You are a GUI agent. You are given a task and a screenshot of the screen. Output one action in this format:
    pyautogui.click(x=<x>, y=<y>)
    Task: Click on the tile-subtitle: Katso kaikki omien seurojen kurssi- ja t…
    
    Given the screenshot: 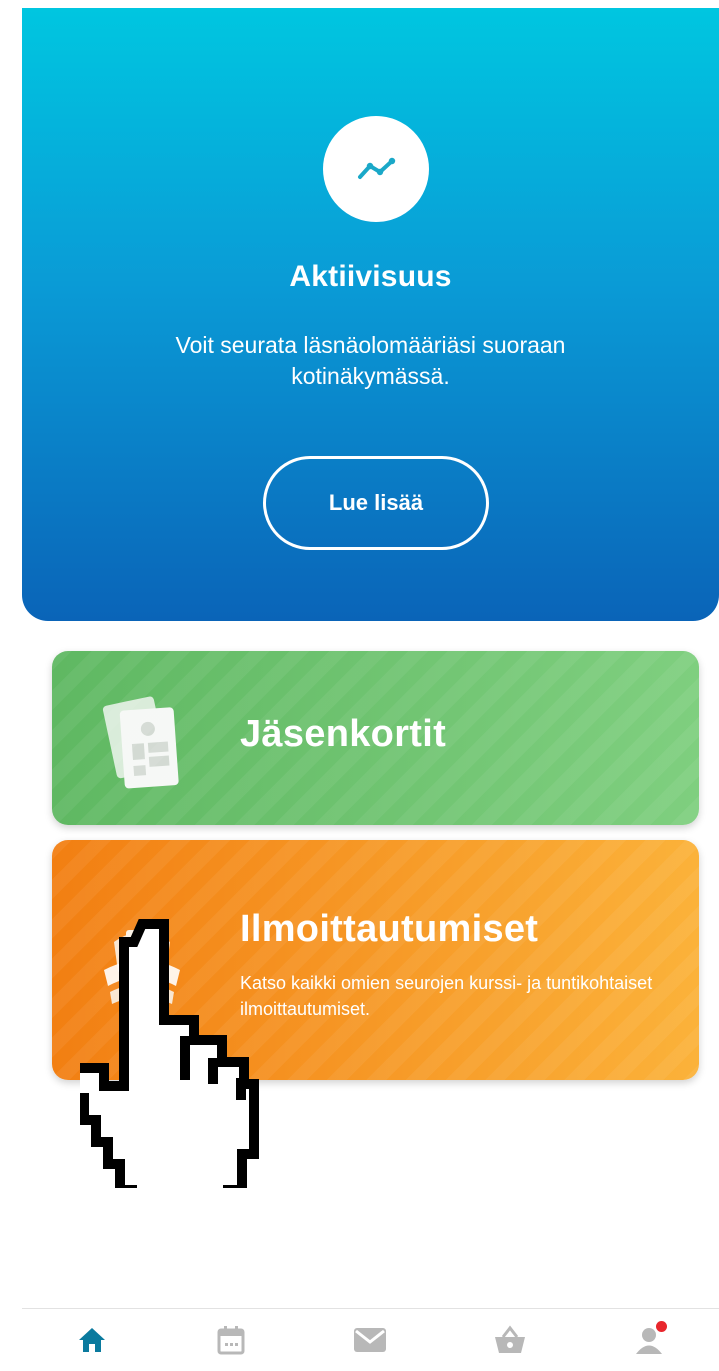 What is the action you would take?
    pyautogui.click(x=446, y=996)
    